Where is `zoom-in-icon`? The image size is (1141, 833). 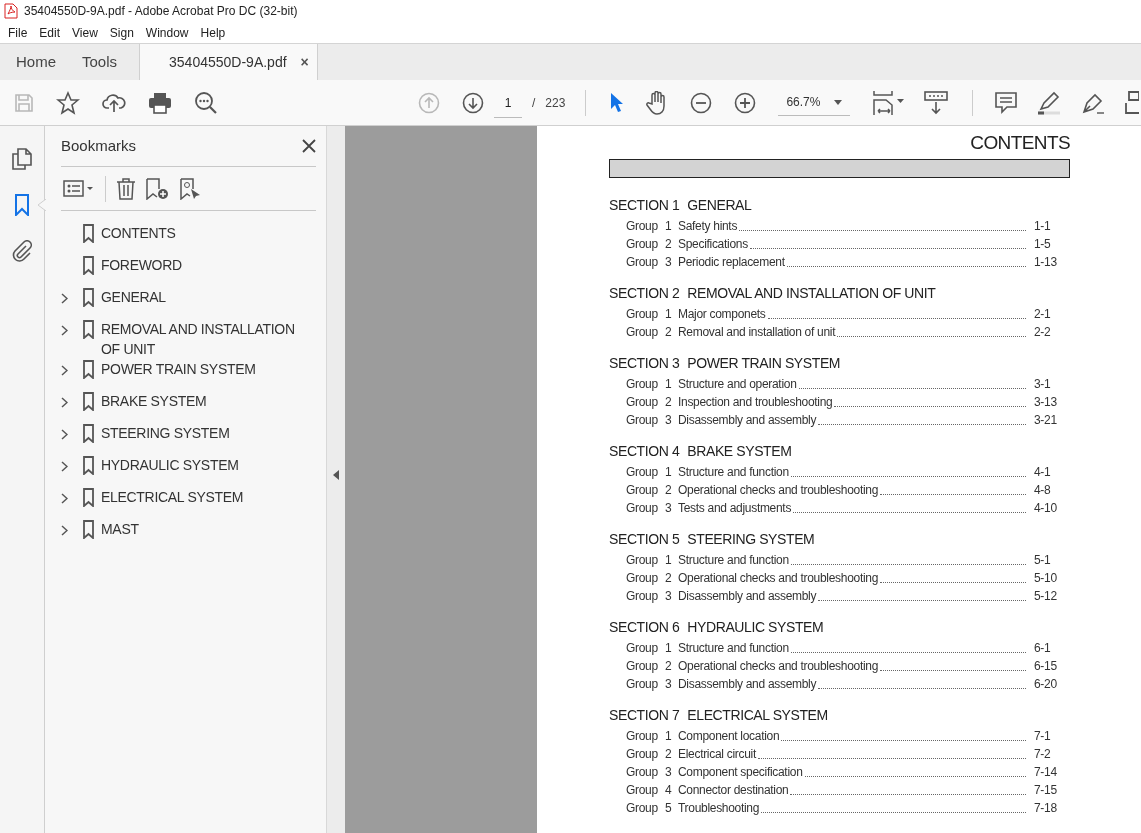 zoom-in-icon is located at coordinates (745, 102).